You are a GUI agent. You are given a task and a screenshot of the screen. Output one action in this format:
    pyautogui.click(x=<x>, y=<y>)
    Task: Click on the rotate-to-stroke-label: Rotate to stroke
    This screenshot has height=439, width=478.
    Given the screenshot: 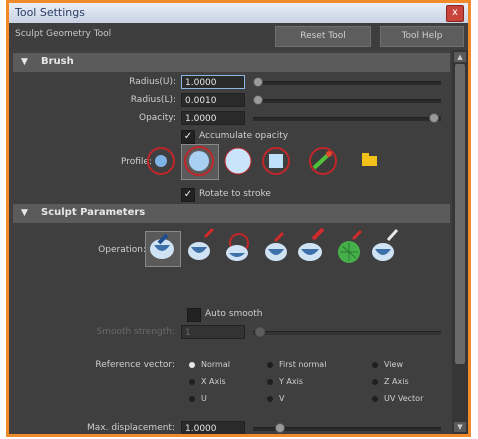 What is the action you would take?
    pyautogui.click(x=235, y=194)
    